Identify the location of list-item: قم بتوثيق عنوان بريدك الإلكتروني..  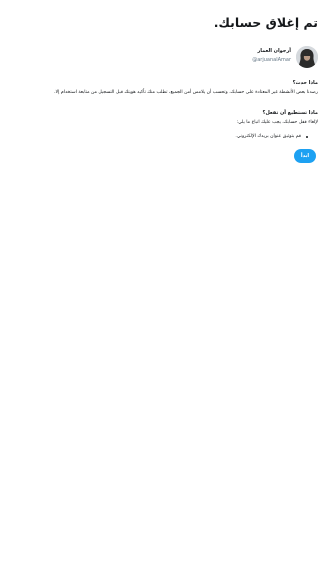
(160, 136).